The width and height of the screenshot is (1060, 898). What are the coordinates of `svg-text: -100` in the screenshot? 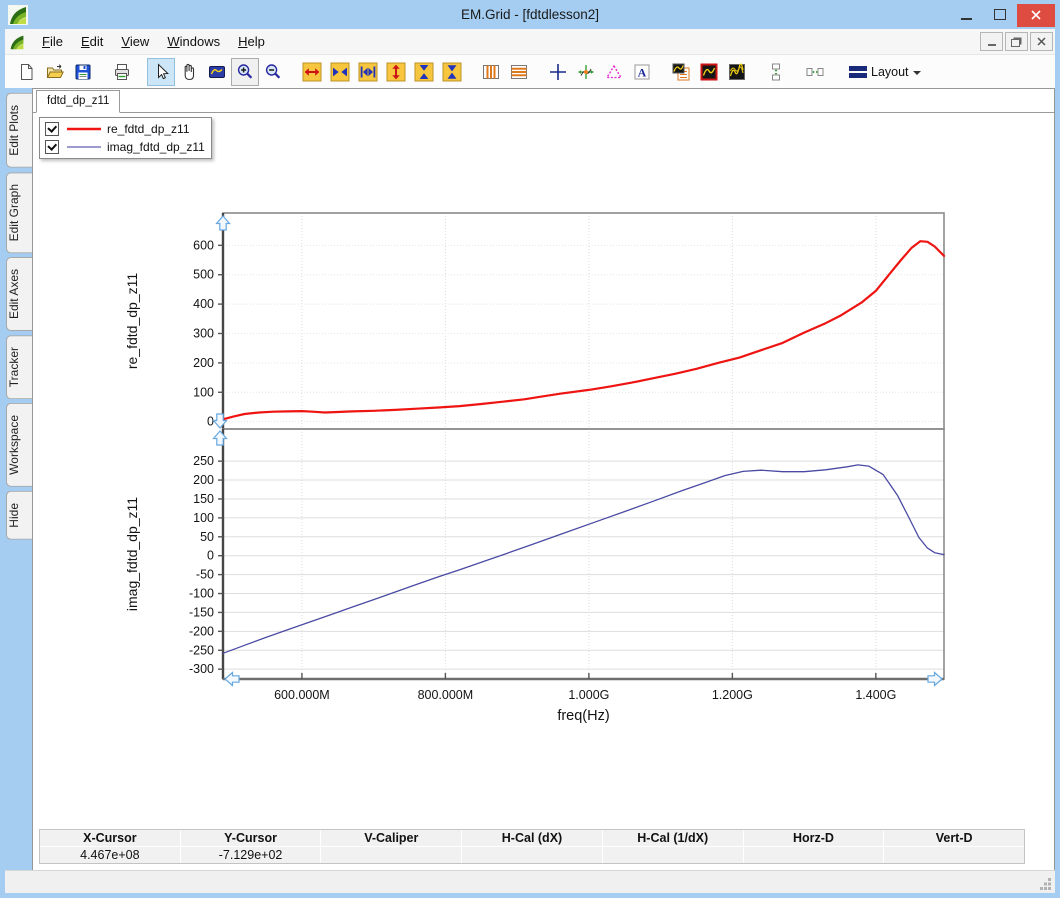 It's located at (201, 594).